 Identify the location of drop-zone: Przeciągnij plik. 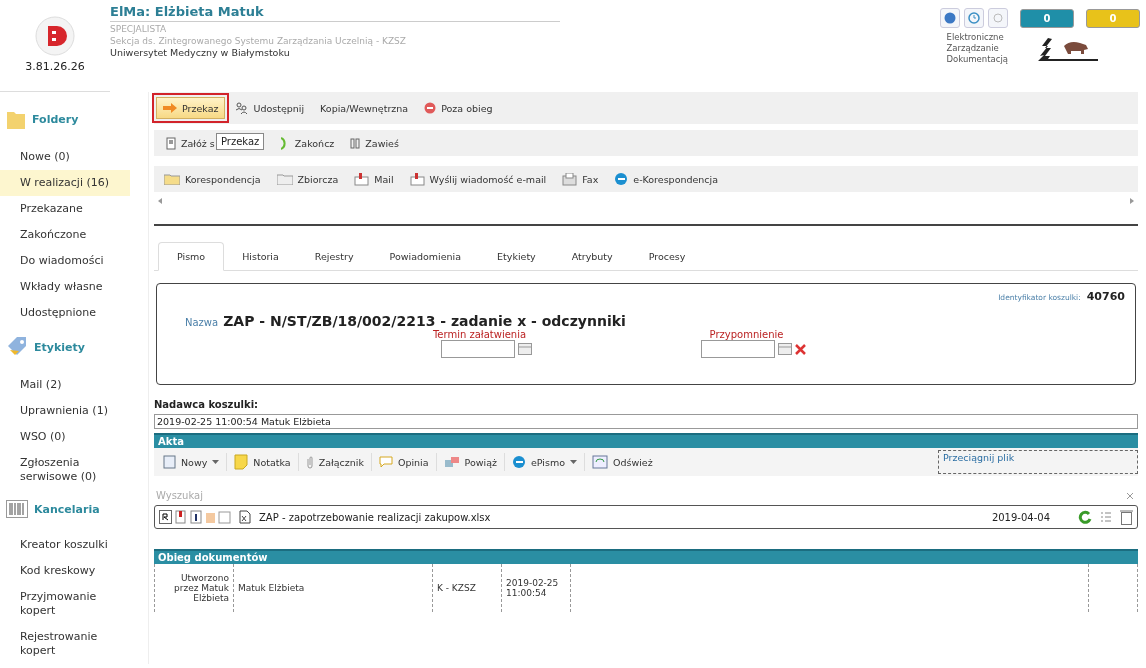
(1038, 462).